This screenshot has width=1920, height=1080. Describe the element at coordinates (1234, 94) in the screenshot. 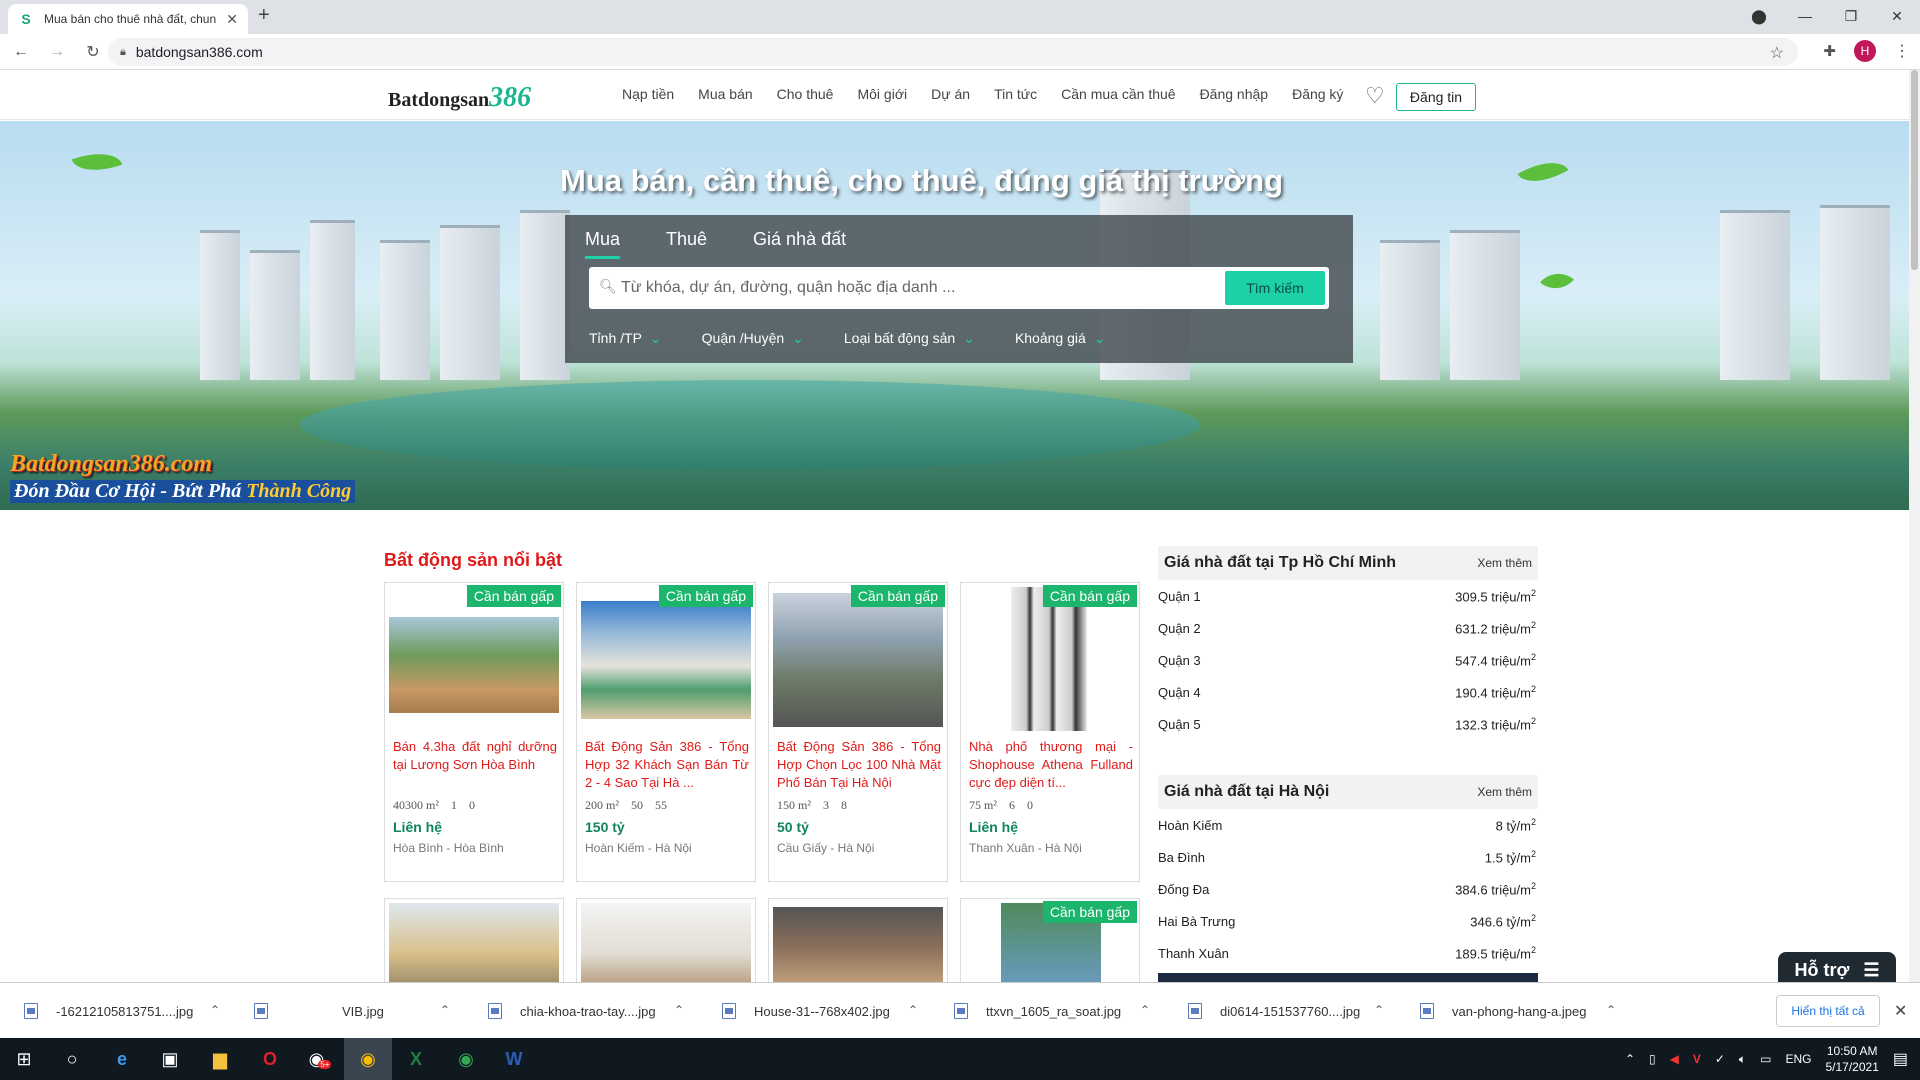

I see `menu-item-dang-nhap: Đăng nhập` at that location.